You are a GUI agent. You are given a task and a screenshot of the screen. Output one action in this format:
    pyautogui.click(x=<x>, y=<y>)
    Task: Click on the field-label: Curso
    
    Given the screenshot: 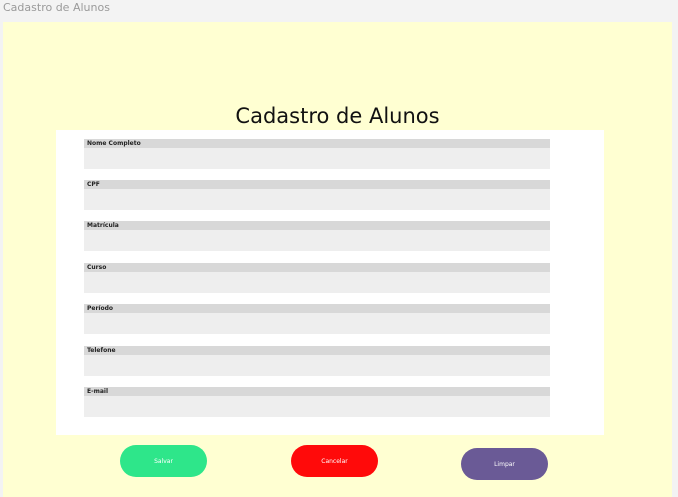 What is the action you would take?
    pyautogui.click(x=317, y=267)
    